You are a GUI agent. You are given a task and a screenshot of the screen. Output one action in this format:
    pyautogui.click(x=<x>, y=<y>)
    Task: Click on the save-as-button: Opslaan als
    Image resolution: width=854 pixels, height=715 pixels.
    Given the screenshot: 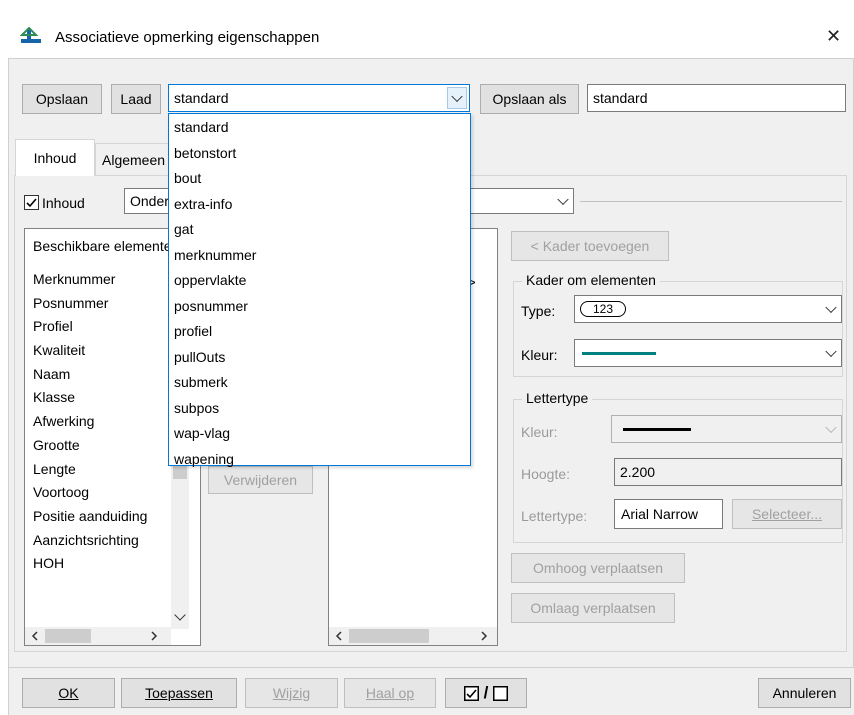 What is the action you would take?
    pyautogui.click(x=529, y=99)
    